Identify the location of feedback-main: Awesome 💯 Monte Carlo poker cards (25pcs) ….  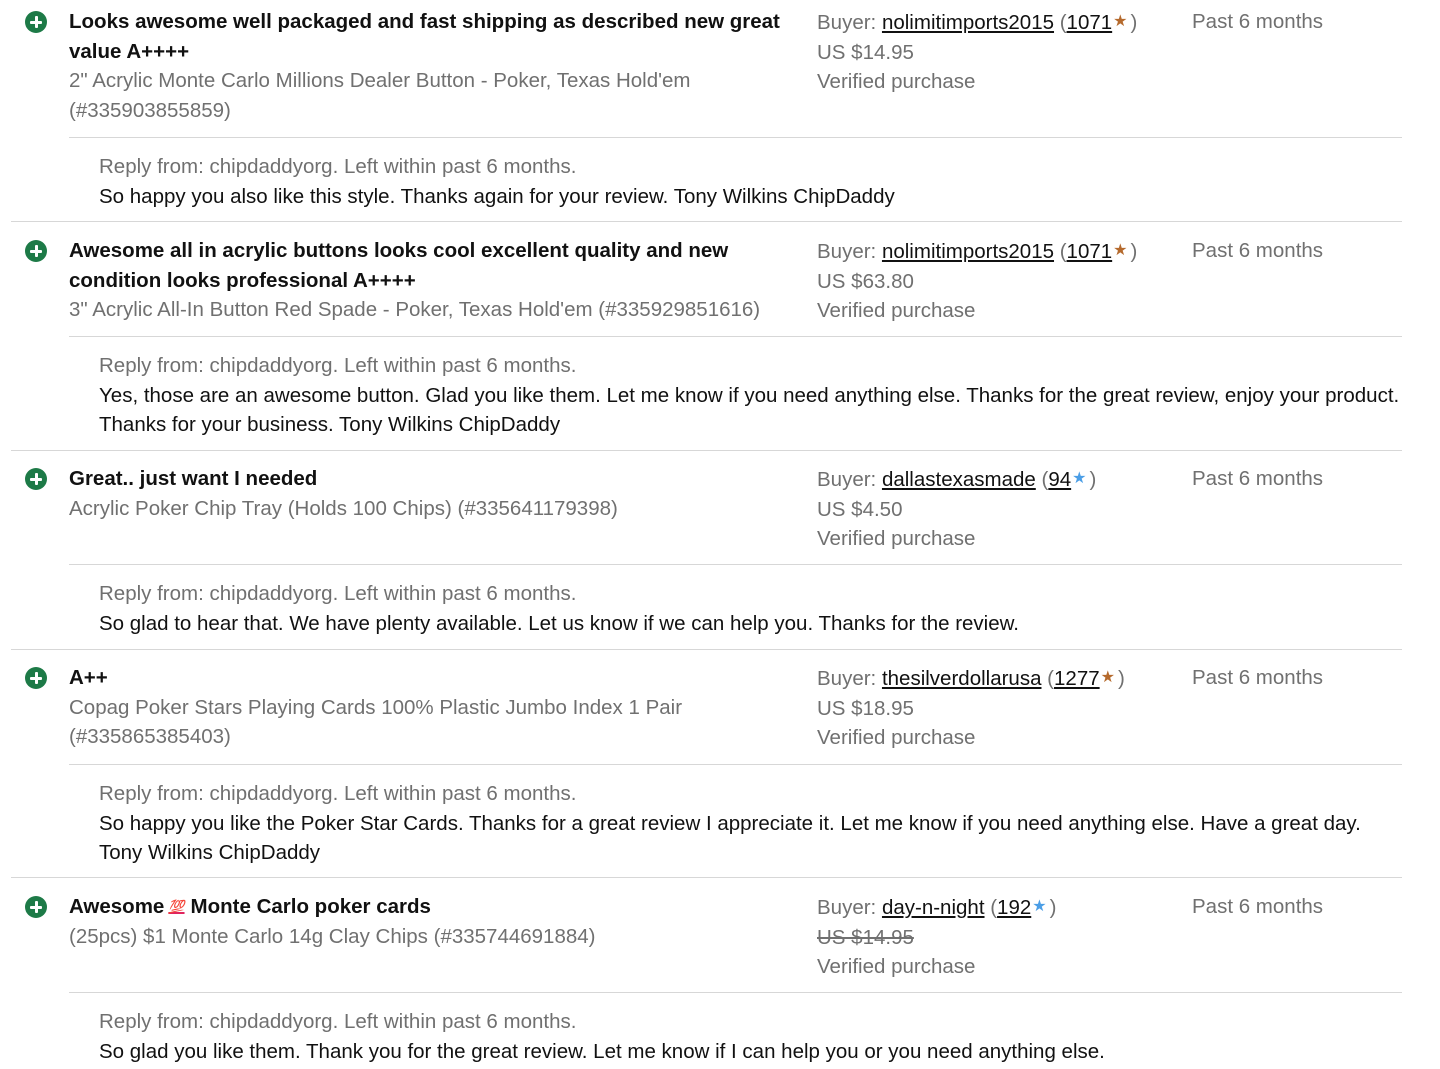
(429, 921).